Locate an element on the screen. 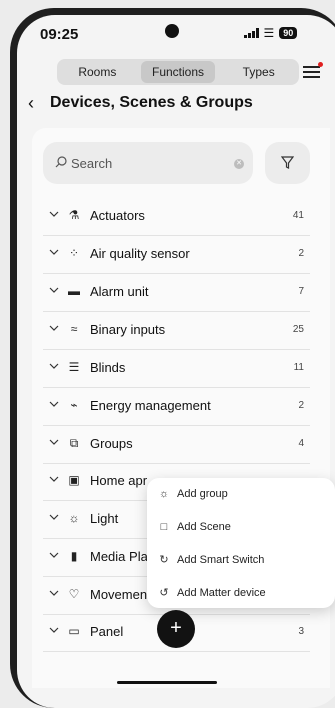 This screenshot has width=335, height=708. light-icon: ☼ is located at coordinates (74, 518).